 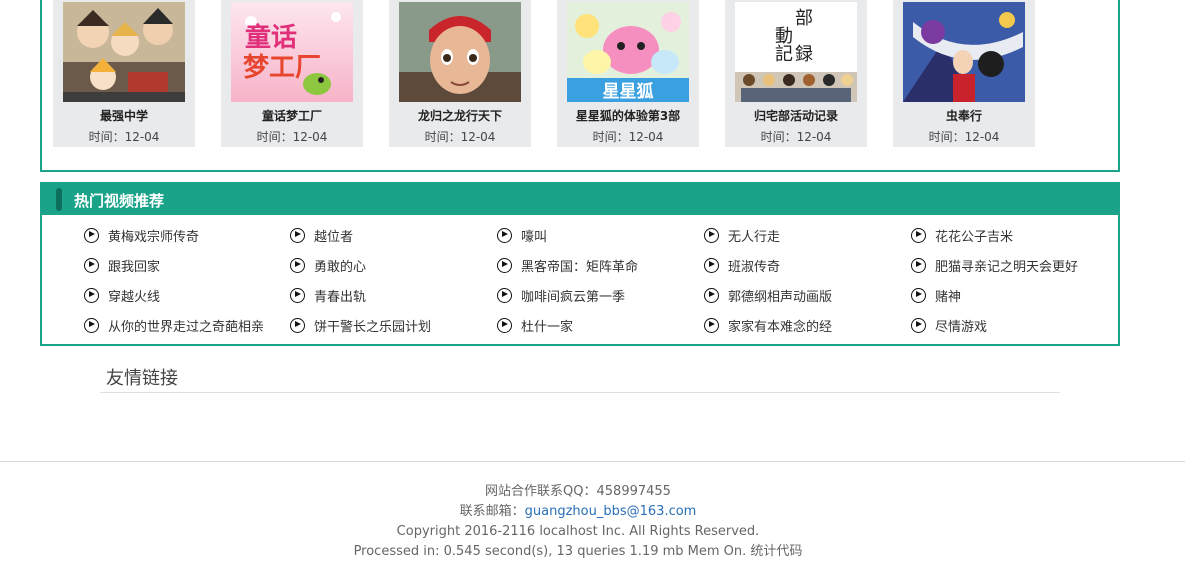 What do you see at coordinates (628, 91) in the screenshot?
I see `svg-text: 星星狐` at bounding box center [628, 91].